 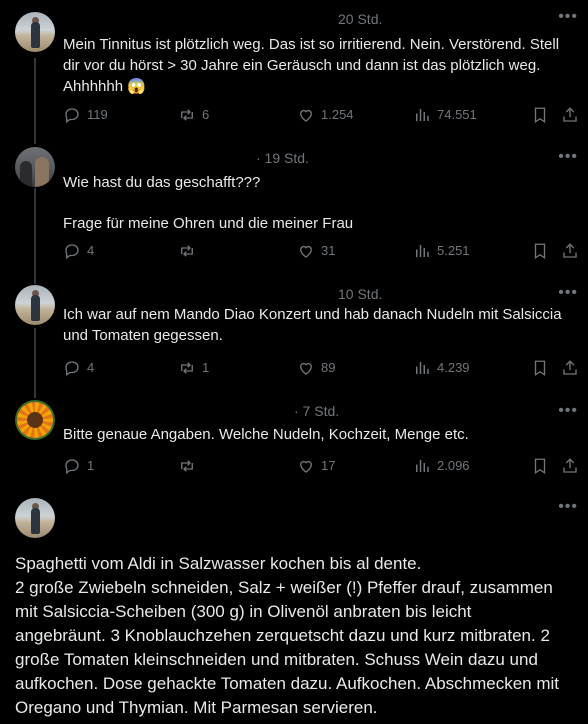 I want to click on like-count: 31, so click(x=328, y=250).